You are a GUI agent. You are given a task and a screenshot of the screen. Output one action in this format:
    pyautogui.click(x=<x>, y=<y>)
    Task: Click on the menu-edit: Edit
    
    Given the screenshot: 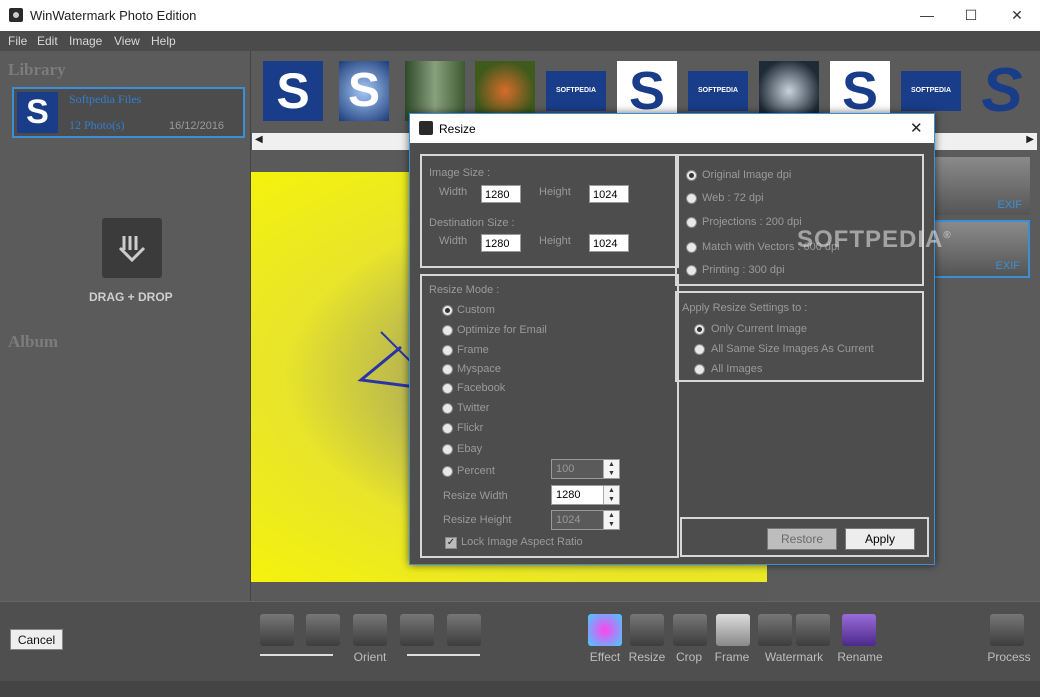 What is the action you would take?
    pyautogui.click(x=47, y=41)
    